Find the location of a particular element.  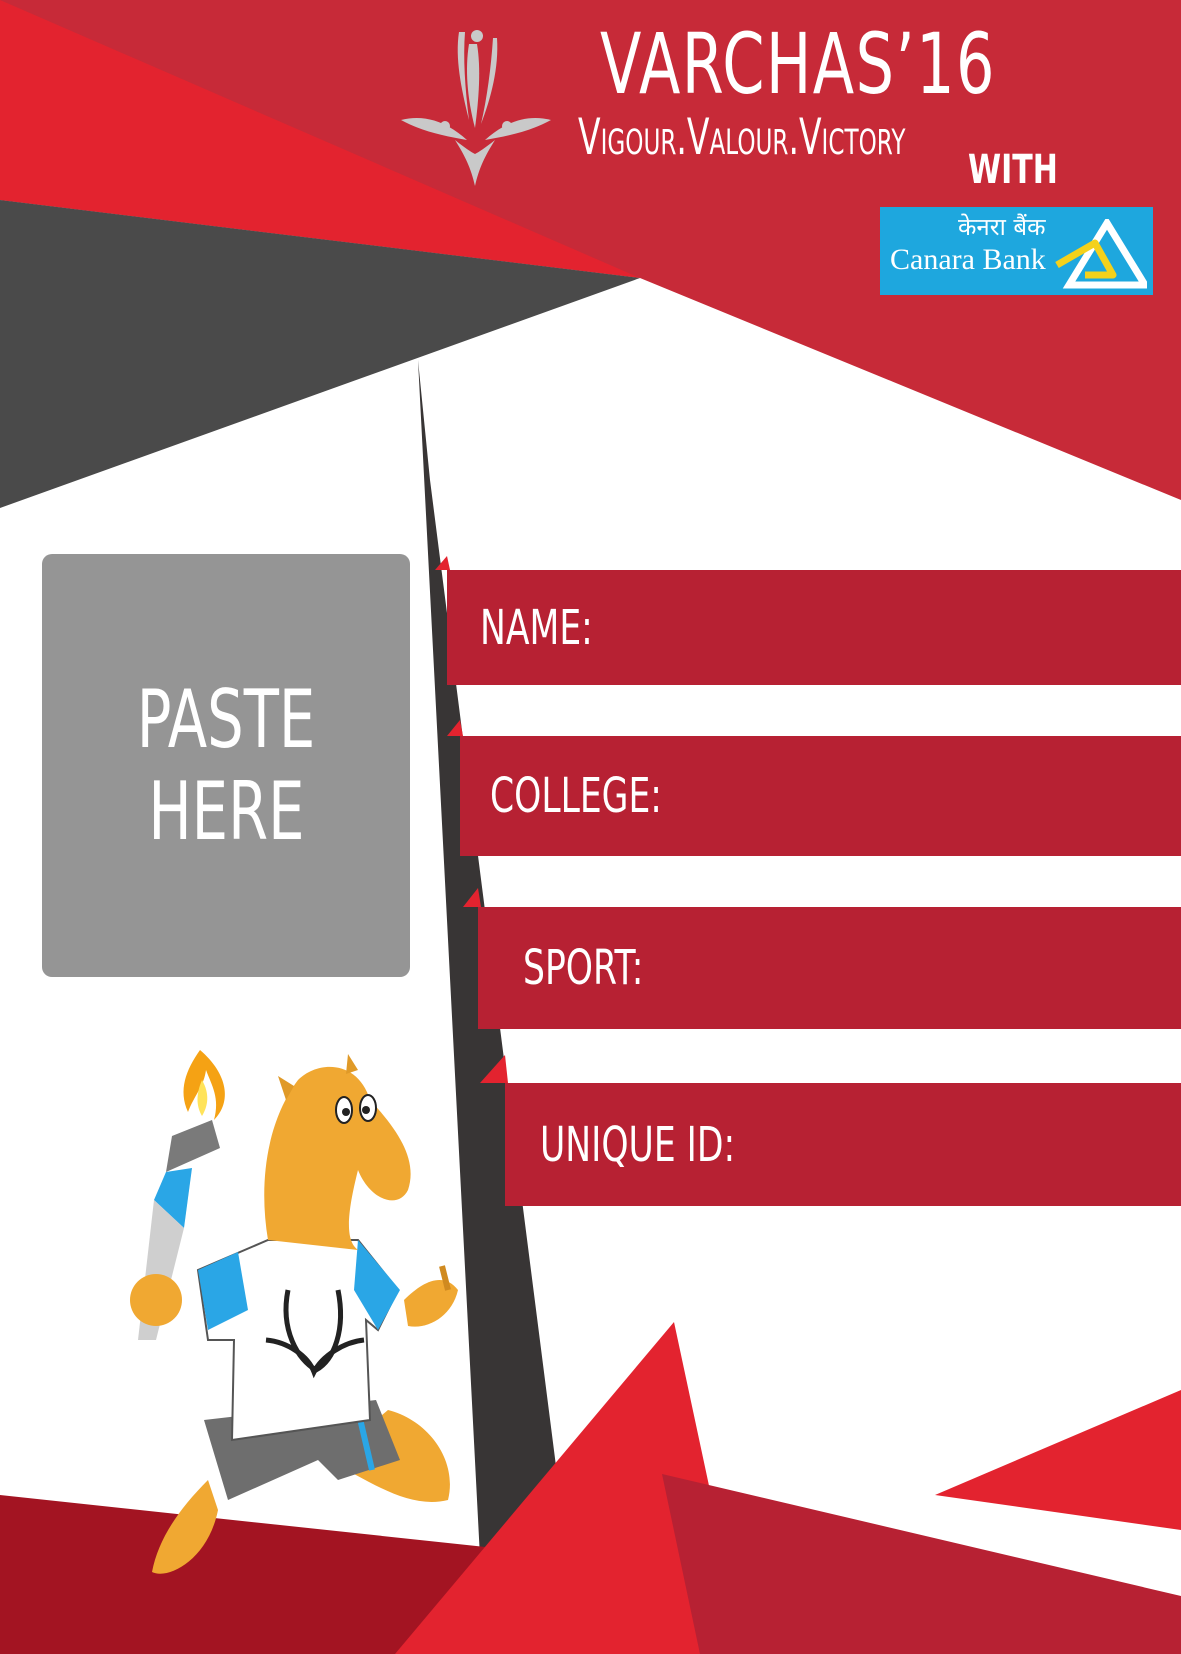

event-tagline: Vigour.Valour.Victory is located at coordinates (742, 137).